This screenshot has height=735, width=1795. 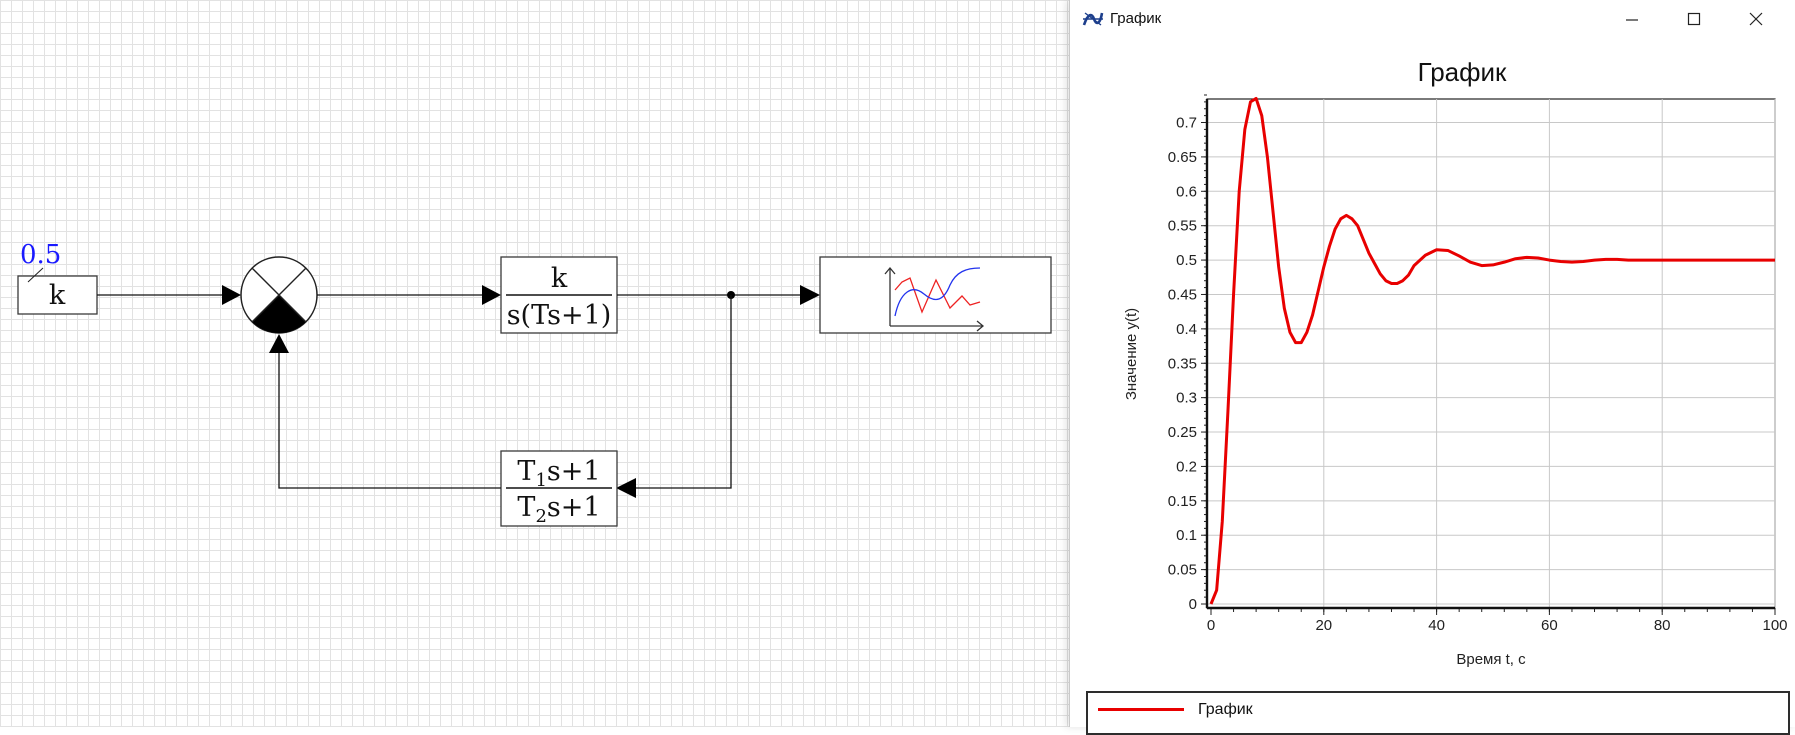 What do you see at coordinates (1186, 535) in the screenshot?
I see `y-tick-label: 0.1` at bounding box center [1186, 535].